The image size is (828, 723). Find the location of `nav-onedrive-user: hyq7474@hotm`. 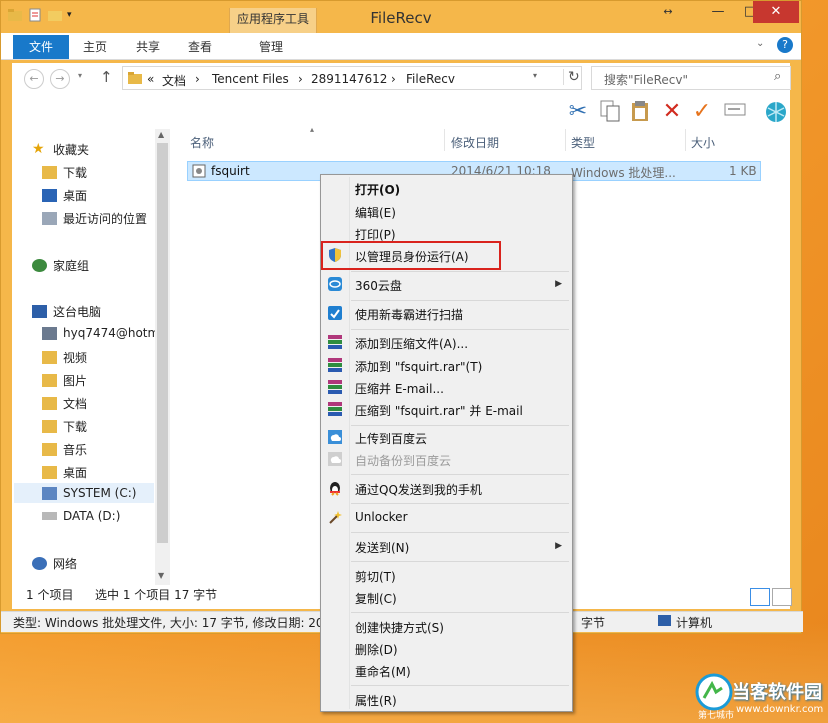

nav-onedrive-user: hyq7474@hotm is located at coordinates (100, 333).